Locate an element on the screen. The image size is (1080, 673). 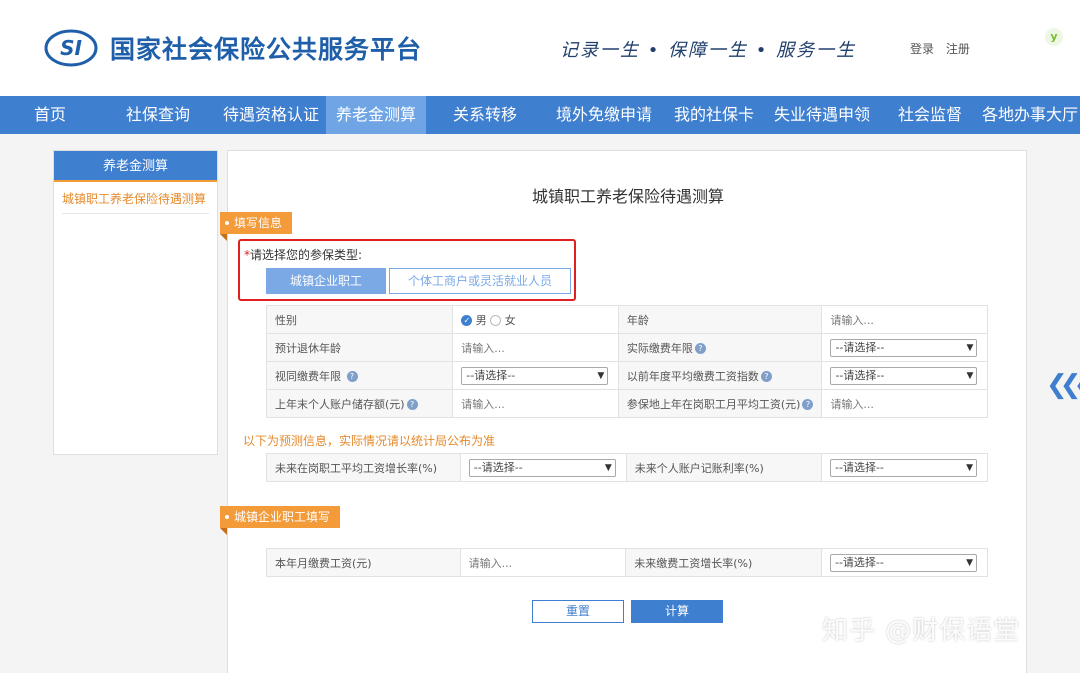
past-index-cell: --请选择-- ▼ is located at coordinates (904, 375).